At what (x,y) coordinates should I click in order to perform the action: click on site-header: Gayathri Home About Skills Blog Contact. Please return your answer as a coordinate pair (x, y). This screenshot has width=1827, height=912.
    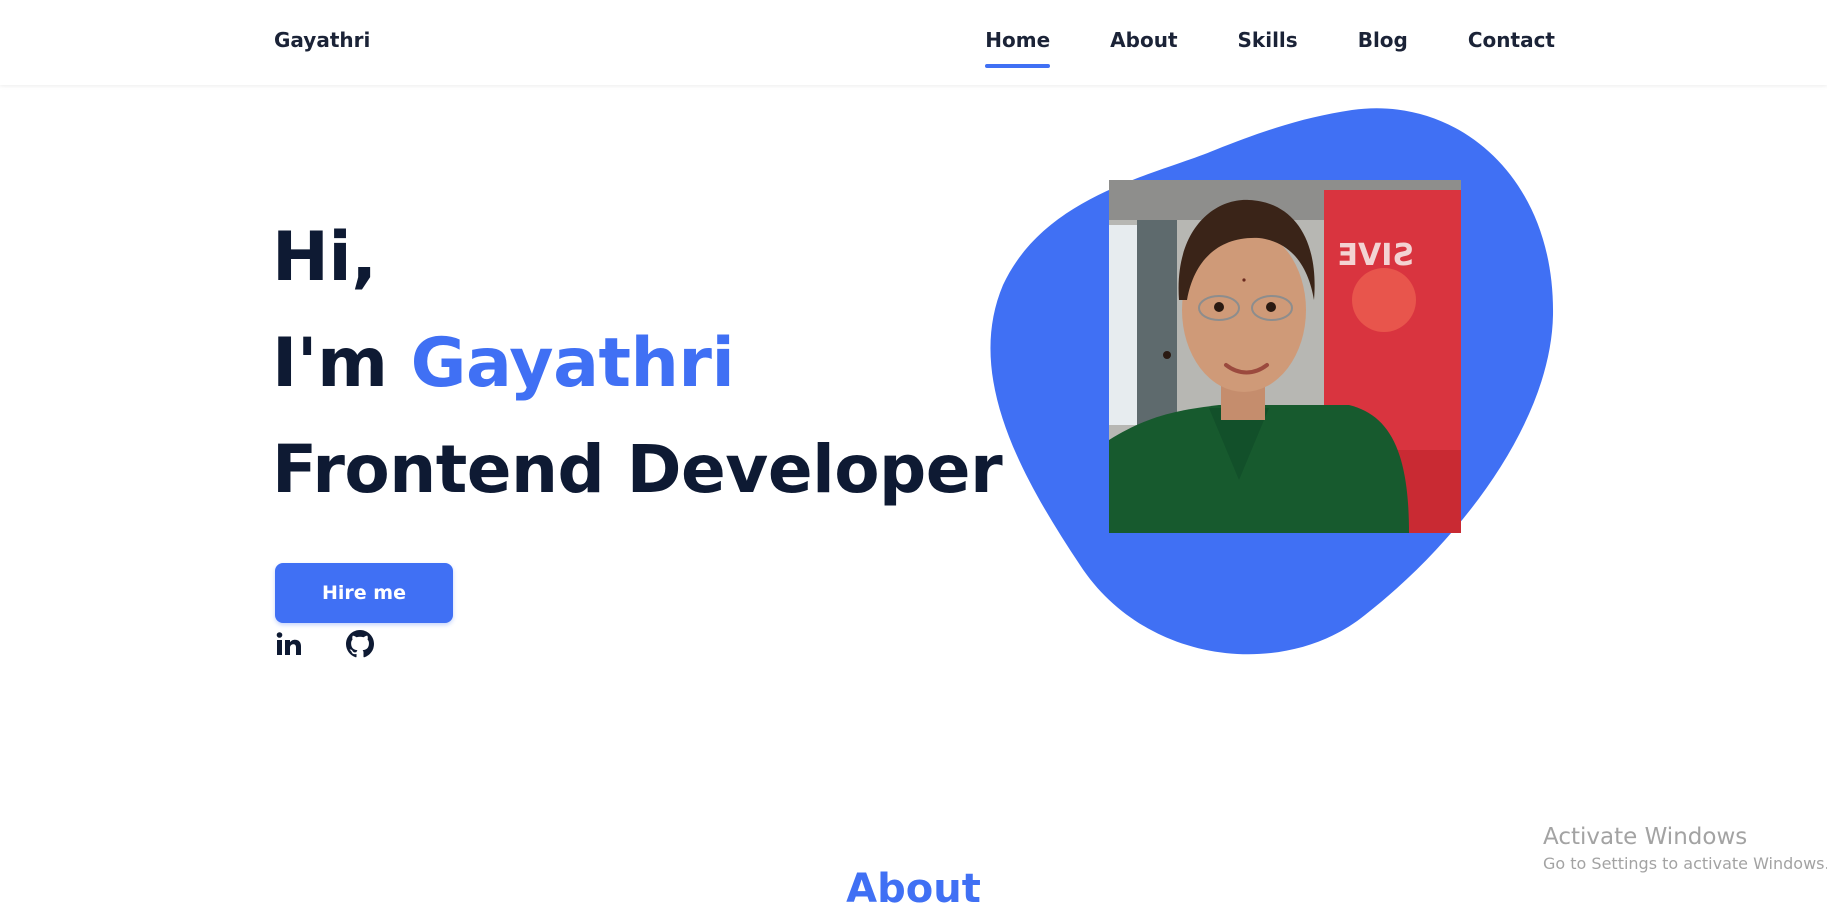
    Looking at the image, I should click on (913, 42).